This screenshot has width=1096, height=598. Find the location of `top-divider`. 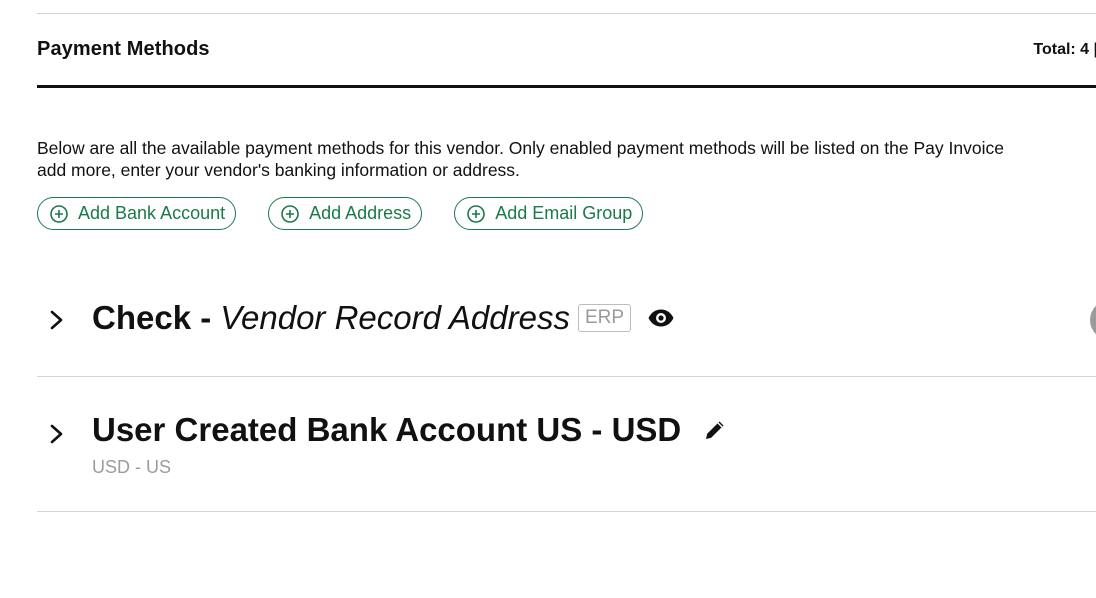

top-divider is located at coordinates (566, 13).